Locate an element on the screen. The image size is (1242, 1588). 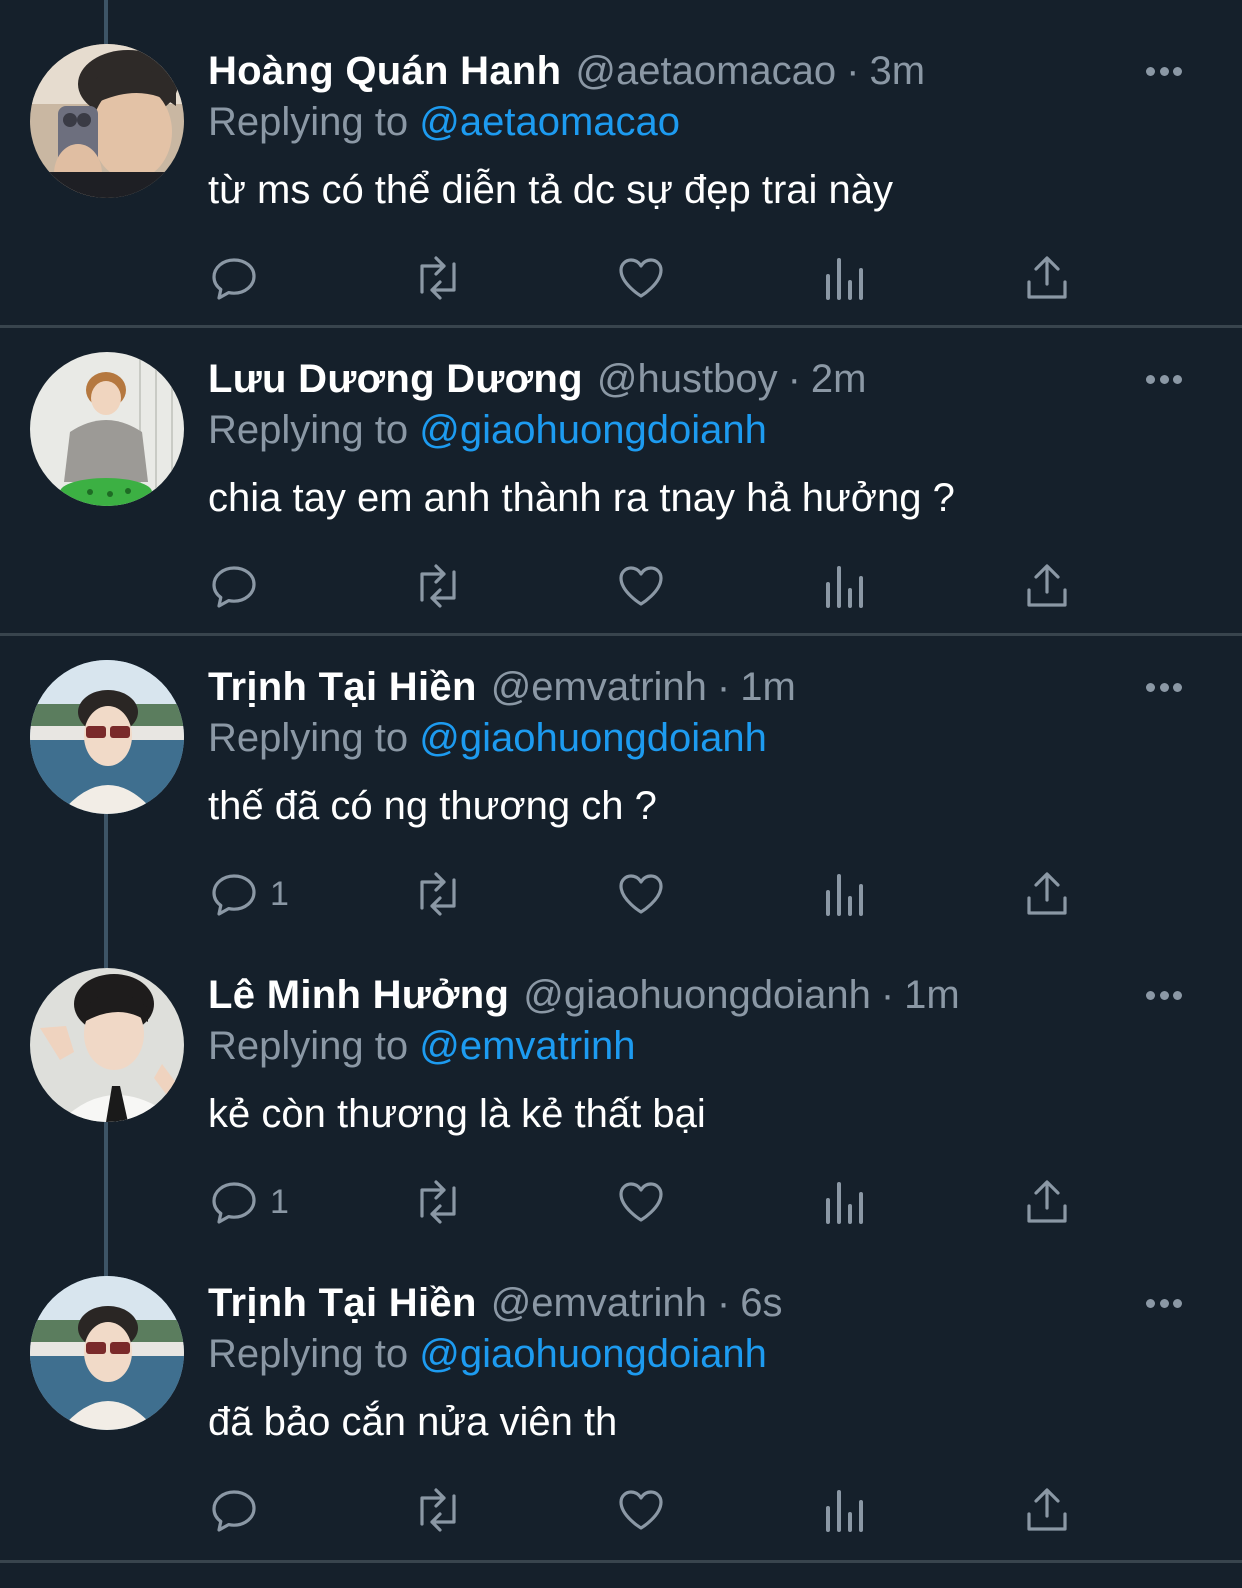
tweet-text: chia tay em anh thành ra tnay hả hưởng ? is located at coordinates (581, 498).